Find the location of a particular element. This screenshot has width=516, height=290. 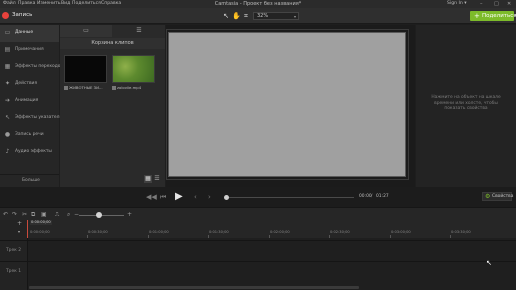

tick-label: 0:01:30;00 is located at coordinates (219, 232).